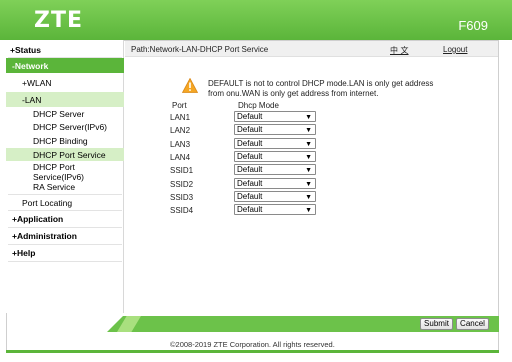 The height and width of the screenshot is (362, 512). Describe the element at coordinates (92, 172) in the screenshot. I see `sidebar-item-dhcp-port-service-ipv6: DHCP Port Service(IPv6)` at that location.